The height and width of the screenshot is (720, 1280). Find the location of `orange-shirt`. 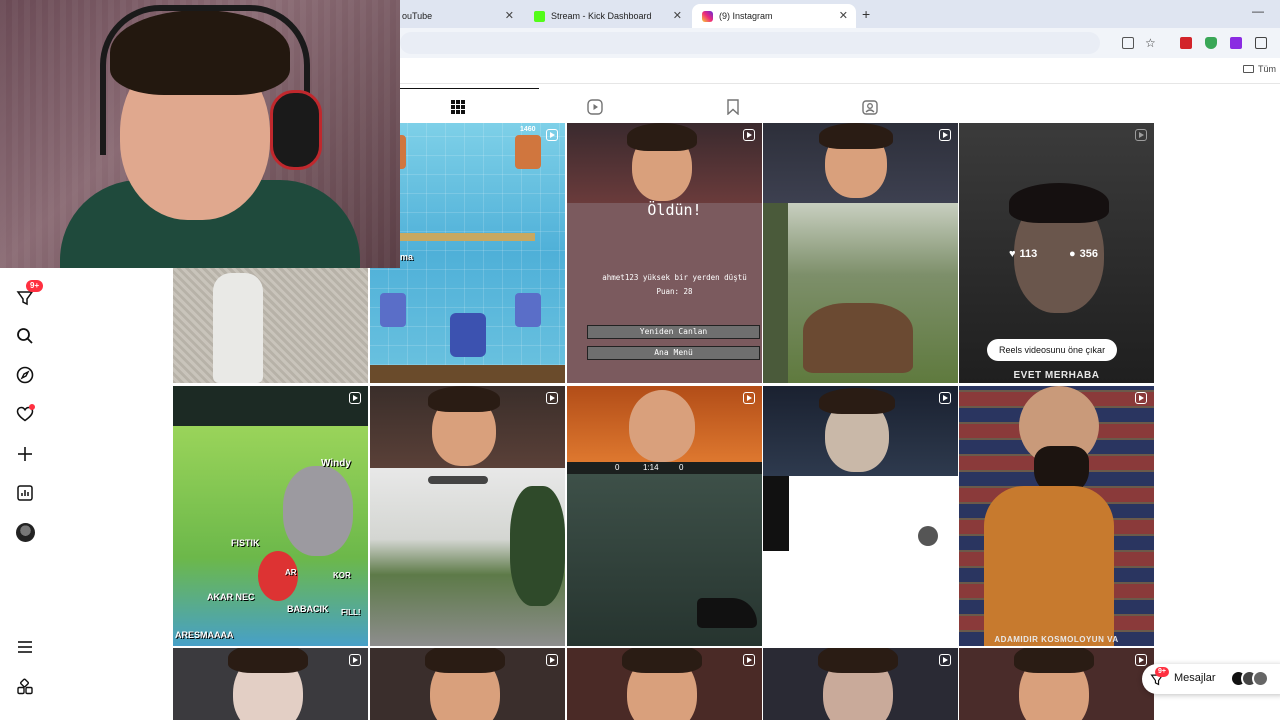

orange-shirt is located at coordinates (1049, 566).